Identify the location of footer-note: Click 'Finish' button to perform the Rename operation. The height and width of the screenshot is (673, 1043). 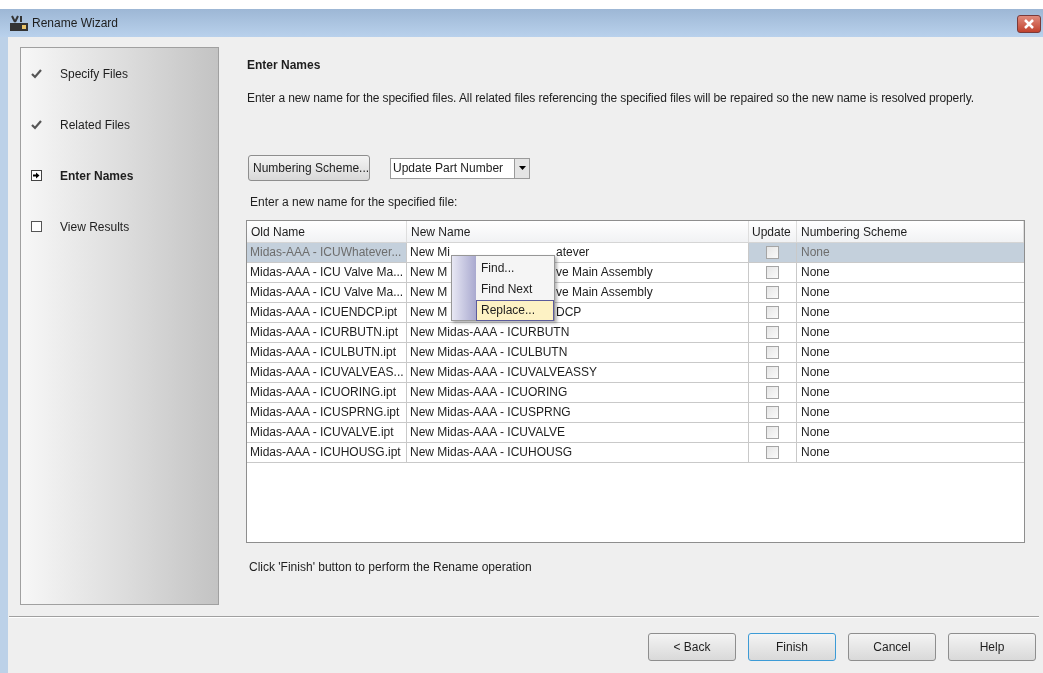
(391, 567).